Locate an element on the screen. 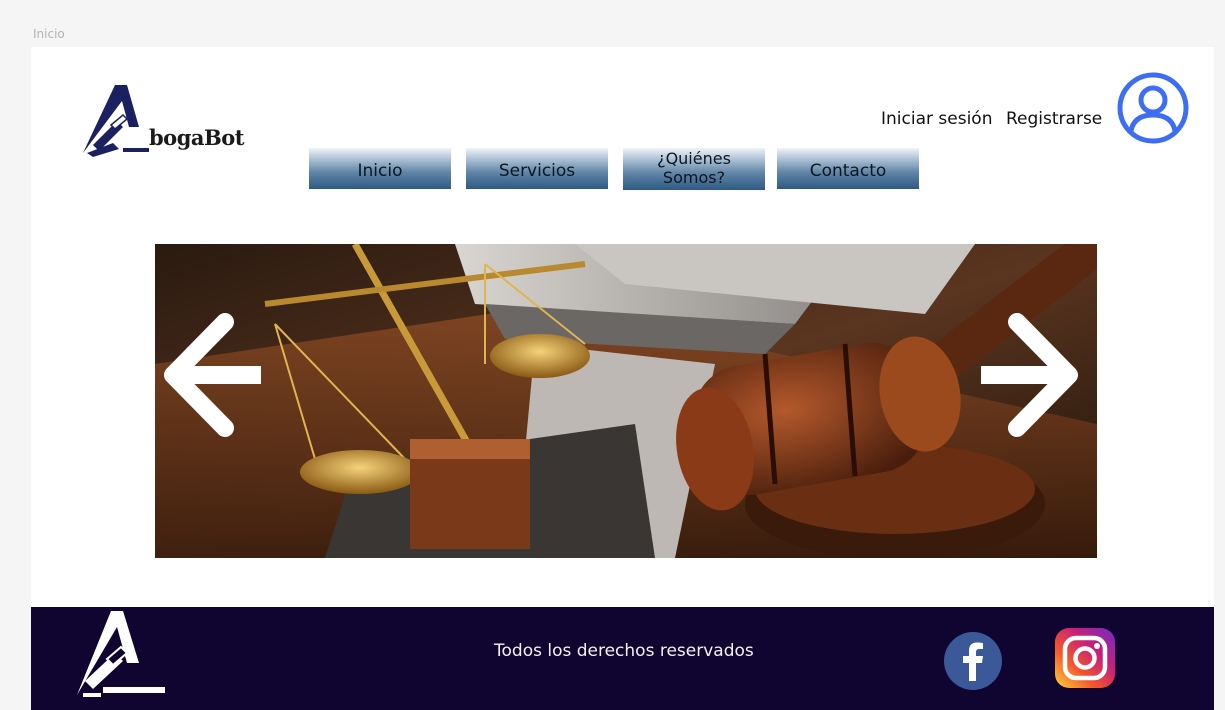  nav-item-contacto: Contacto is located at coordinates (848, 168).